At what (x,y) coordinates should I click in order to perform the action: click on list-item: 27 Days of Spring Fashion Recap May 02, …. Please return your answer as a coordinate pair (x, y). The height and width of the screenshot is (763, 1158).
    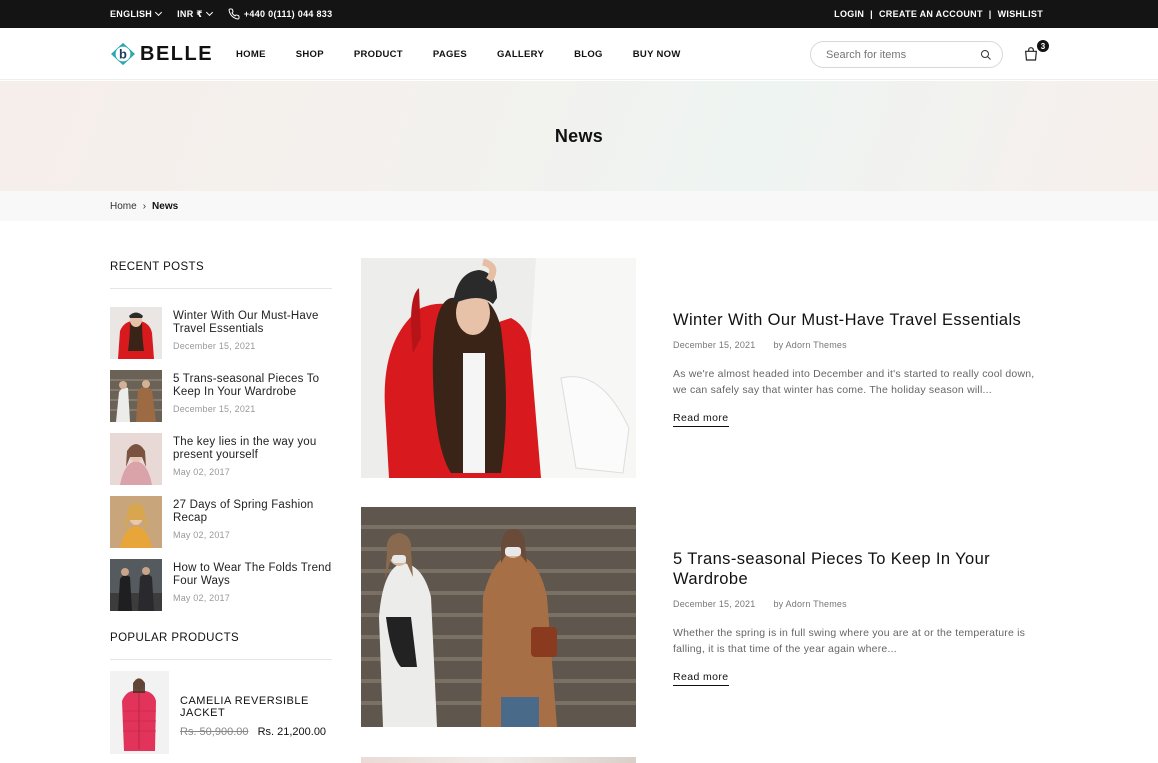
    Looking at the image, I should click on (221, 527).